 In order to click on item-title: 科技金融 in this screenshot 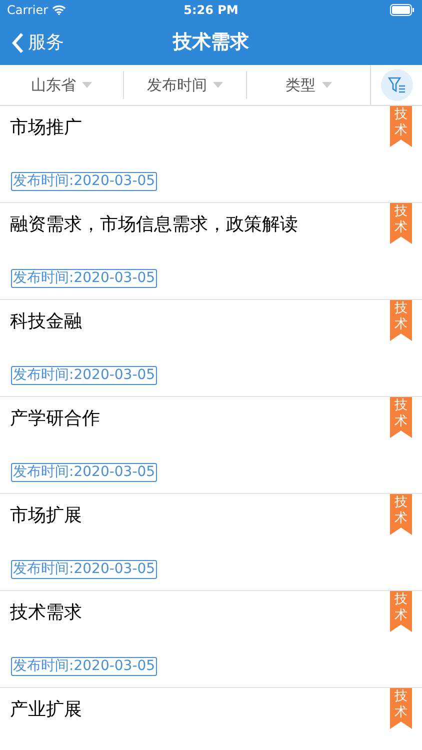, I will do `click(46, 322)`.